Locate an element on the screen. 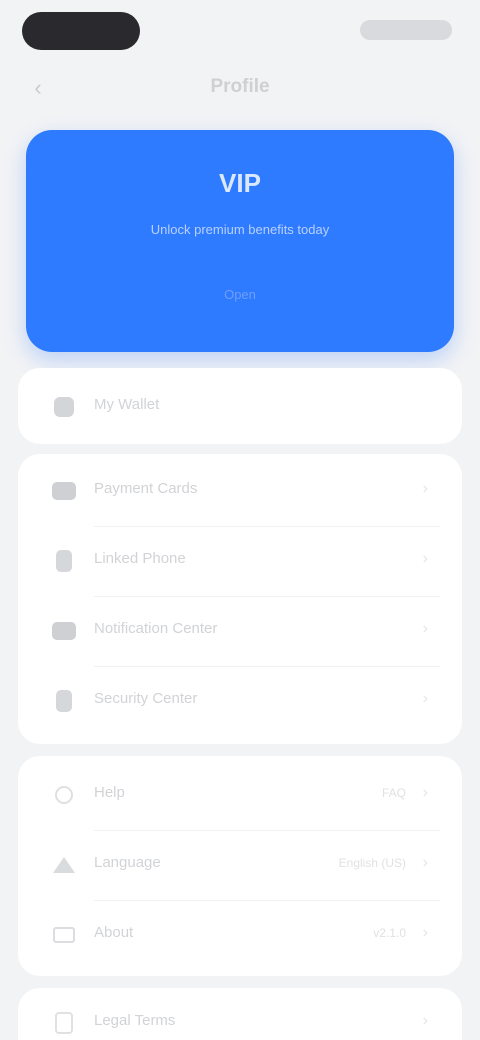 The image size is (480, 1040). about-icon is located at coordinates (64, 935).